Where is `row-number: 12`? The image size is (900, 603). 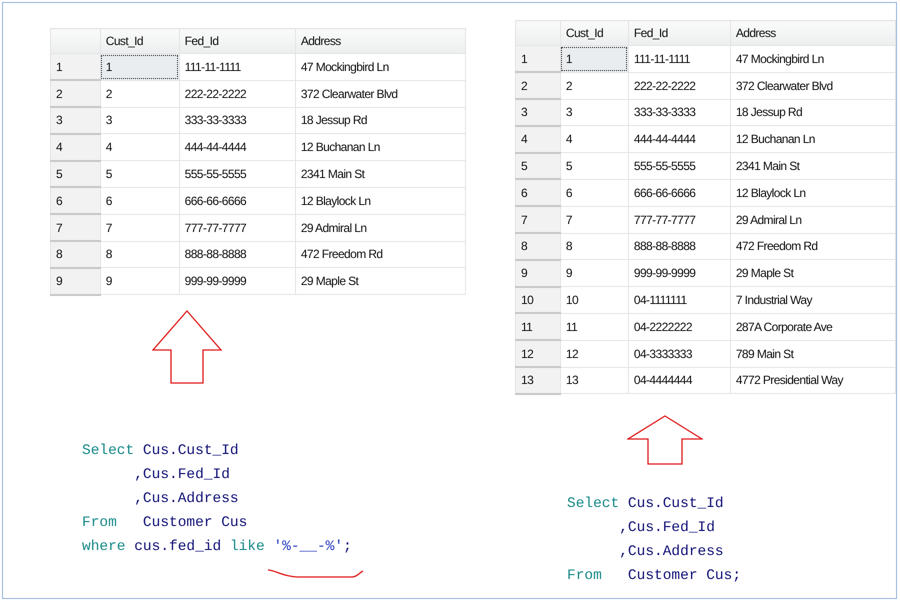
row-number: 12 is located at coordinates (538, 354).